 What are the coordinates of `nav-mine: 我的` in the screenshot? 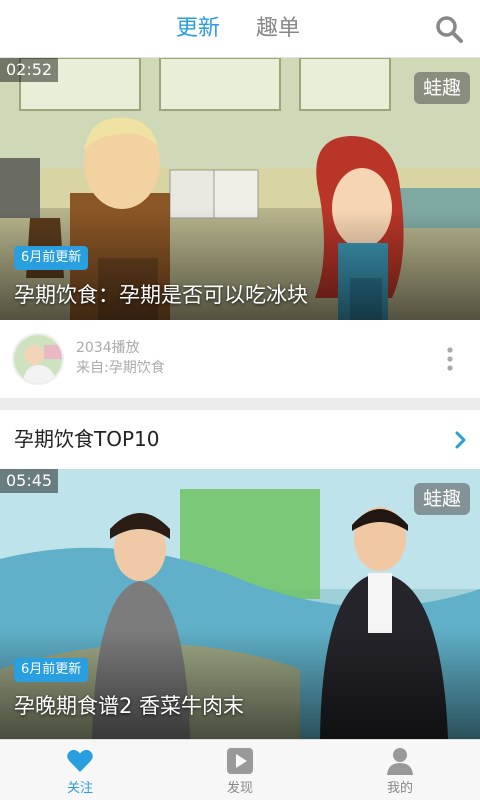 It's located at (400, 770).